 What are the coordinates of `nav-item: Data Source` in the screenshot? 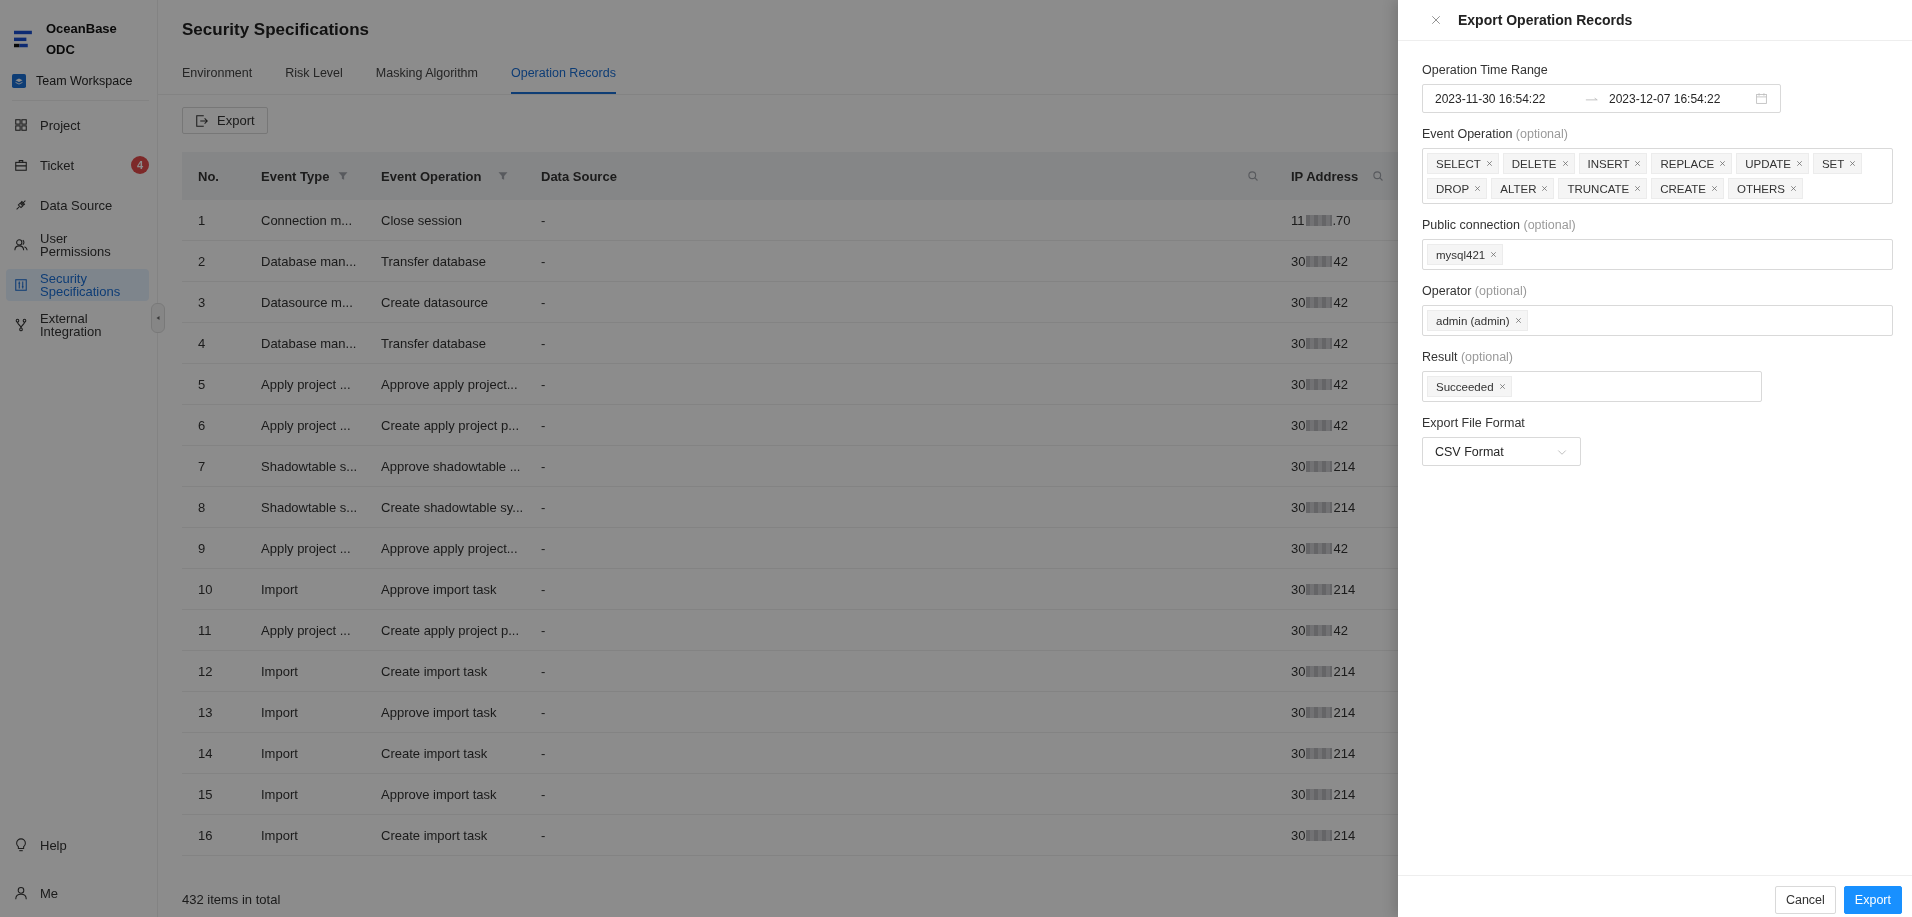 It's located at (77, 205).